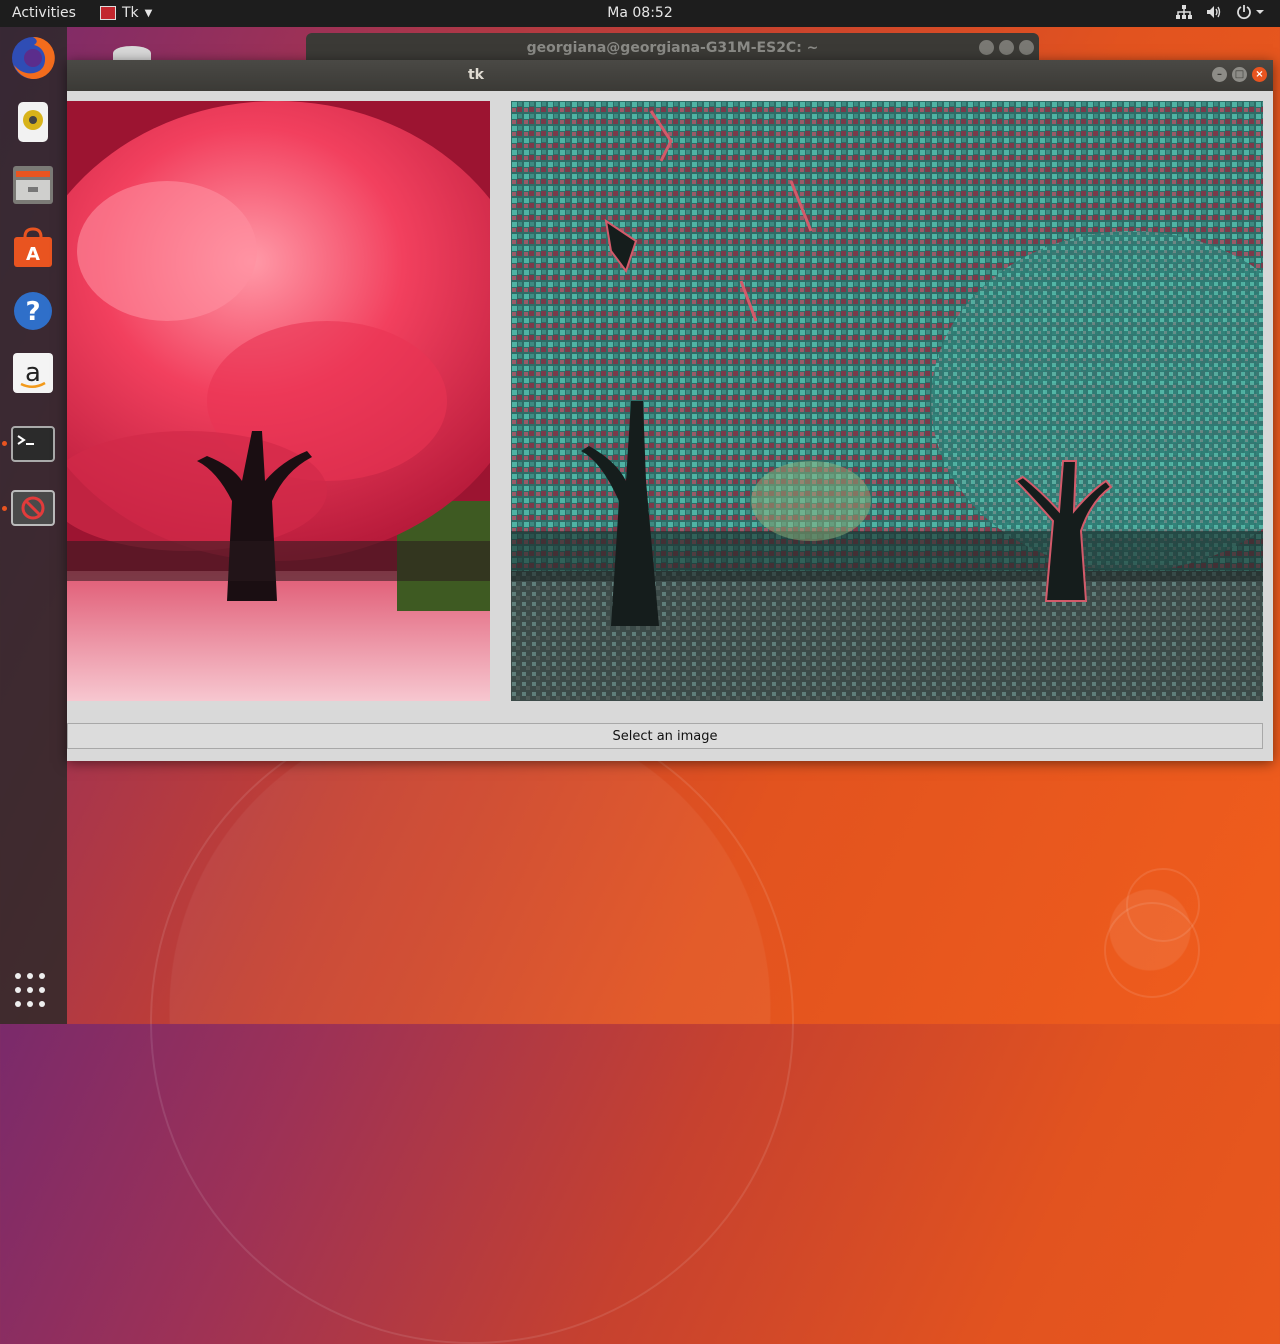  What do you see at coordinates (33, 254) in the screenshot?
I see `svg-text: A` at bounding box center [33, 254].